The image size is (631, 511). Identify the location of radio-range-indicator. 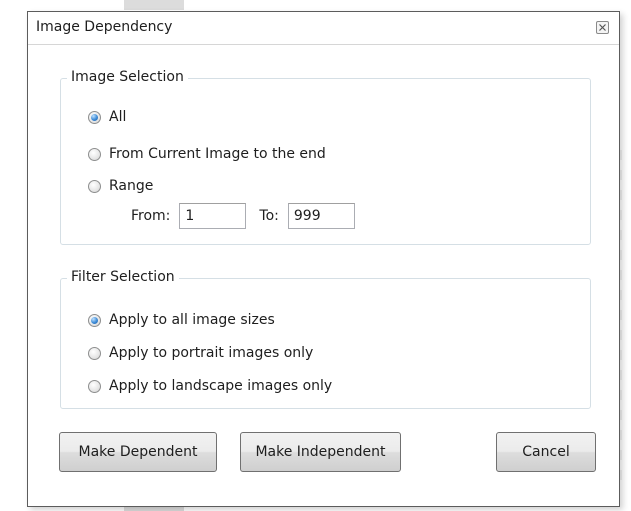
(94, 186).